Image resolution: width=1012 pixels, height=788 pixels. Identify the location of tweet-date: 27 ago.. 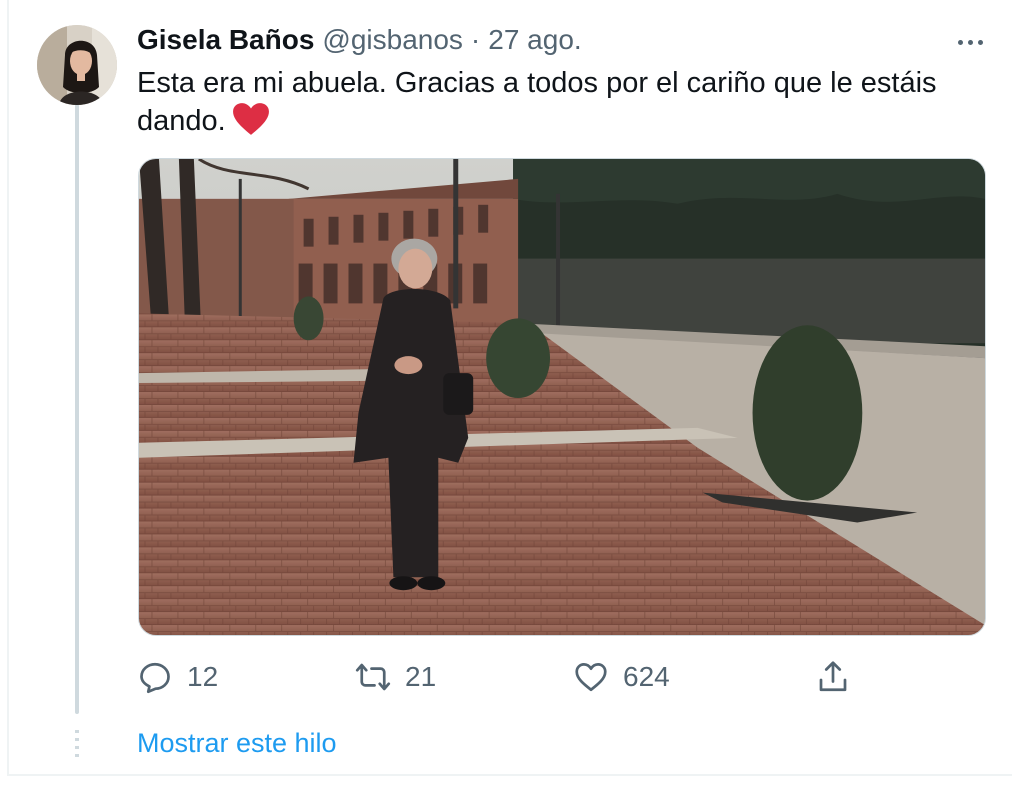
(534, 40).